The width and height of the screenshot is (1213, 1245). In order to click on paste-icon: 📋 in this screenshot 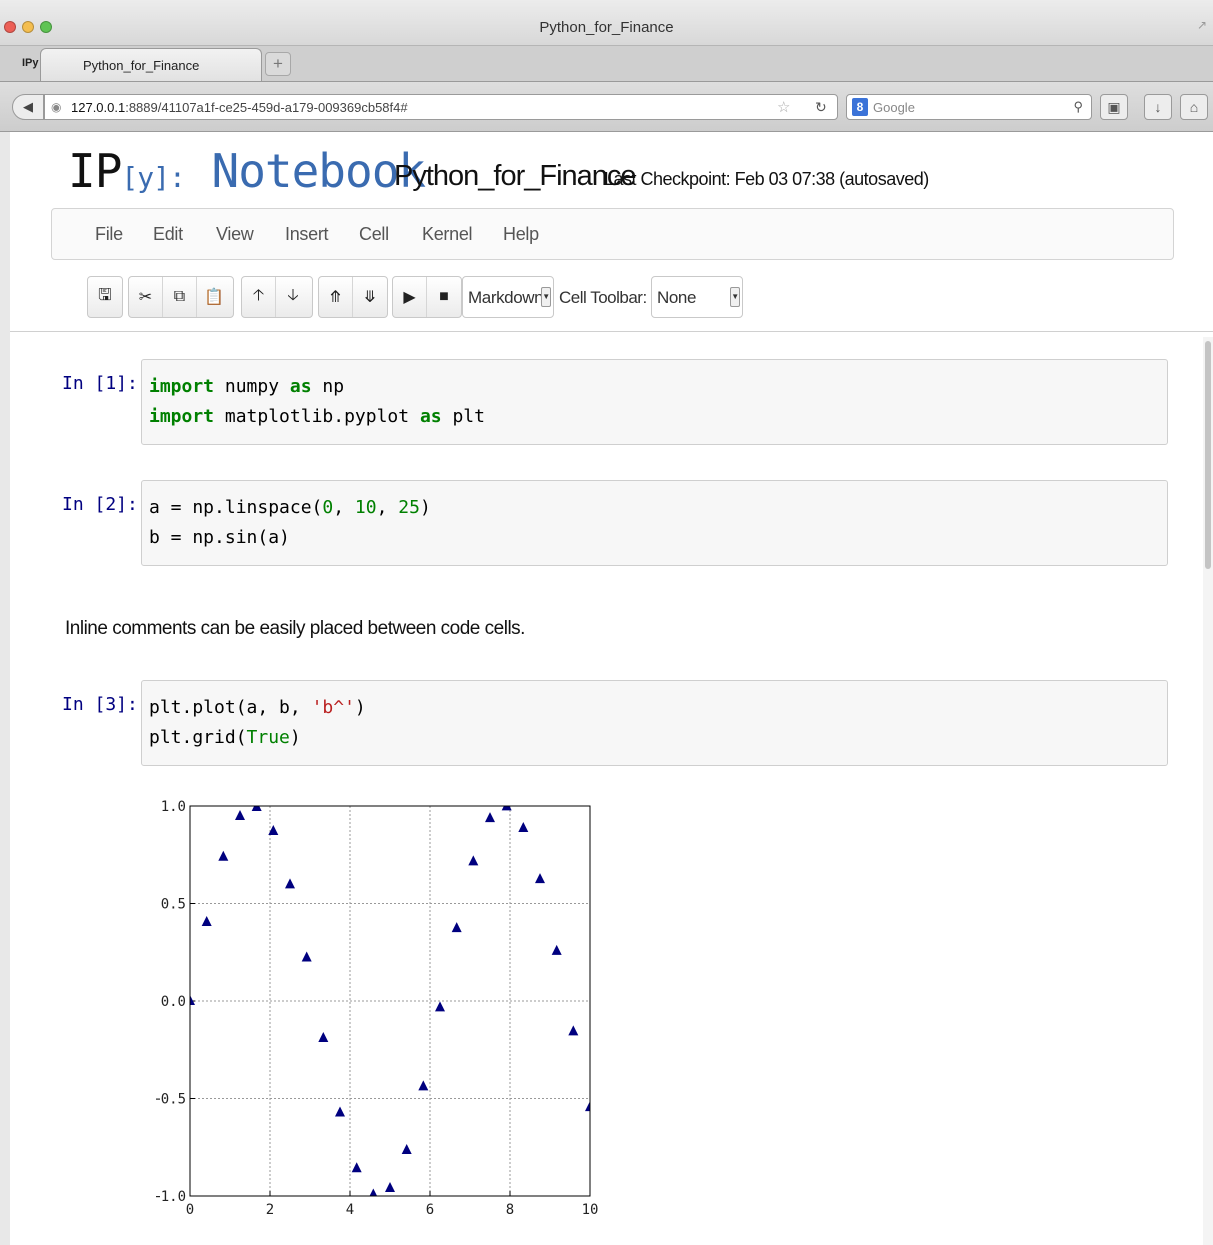, I will do `click(214, 297)`.